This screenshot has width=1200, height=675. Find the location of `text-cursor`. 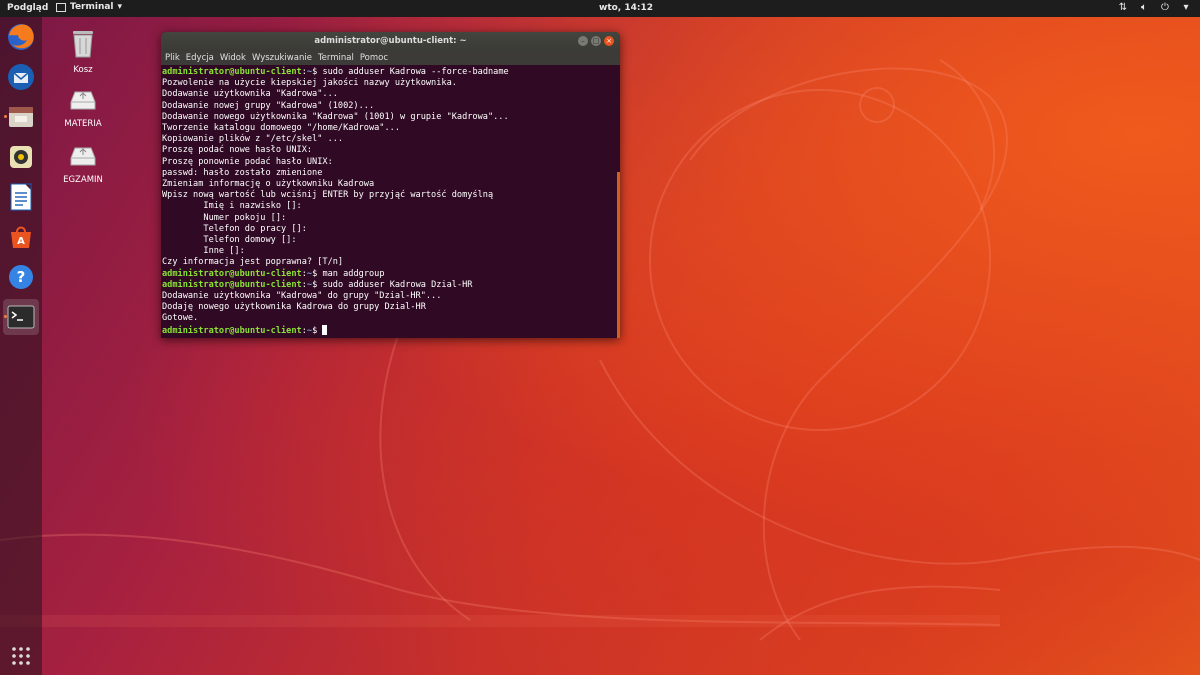

text-cursor is located at coordinates (325, 329).